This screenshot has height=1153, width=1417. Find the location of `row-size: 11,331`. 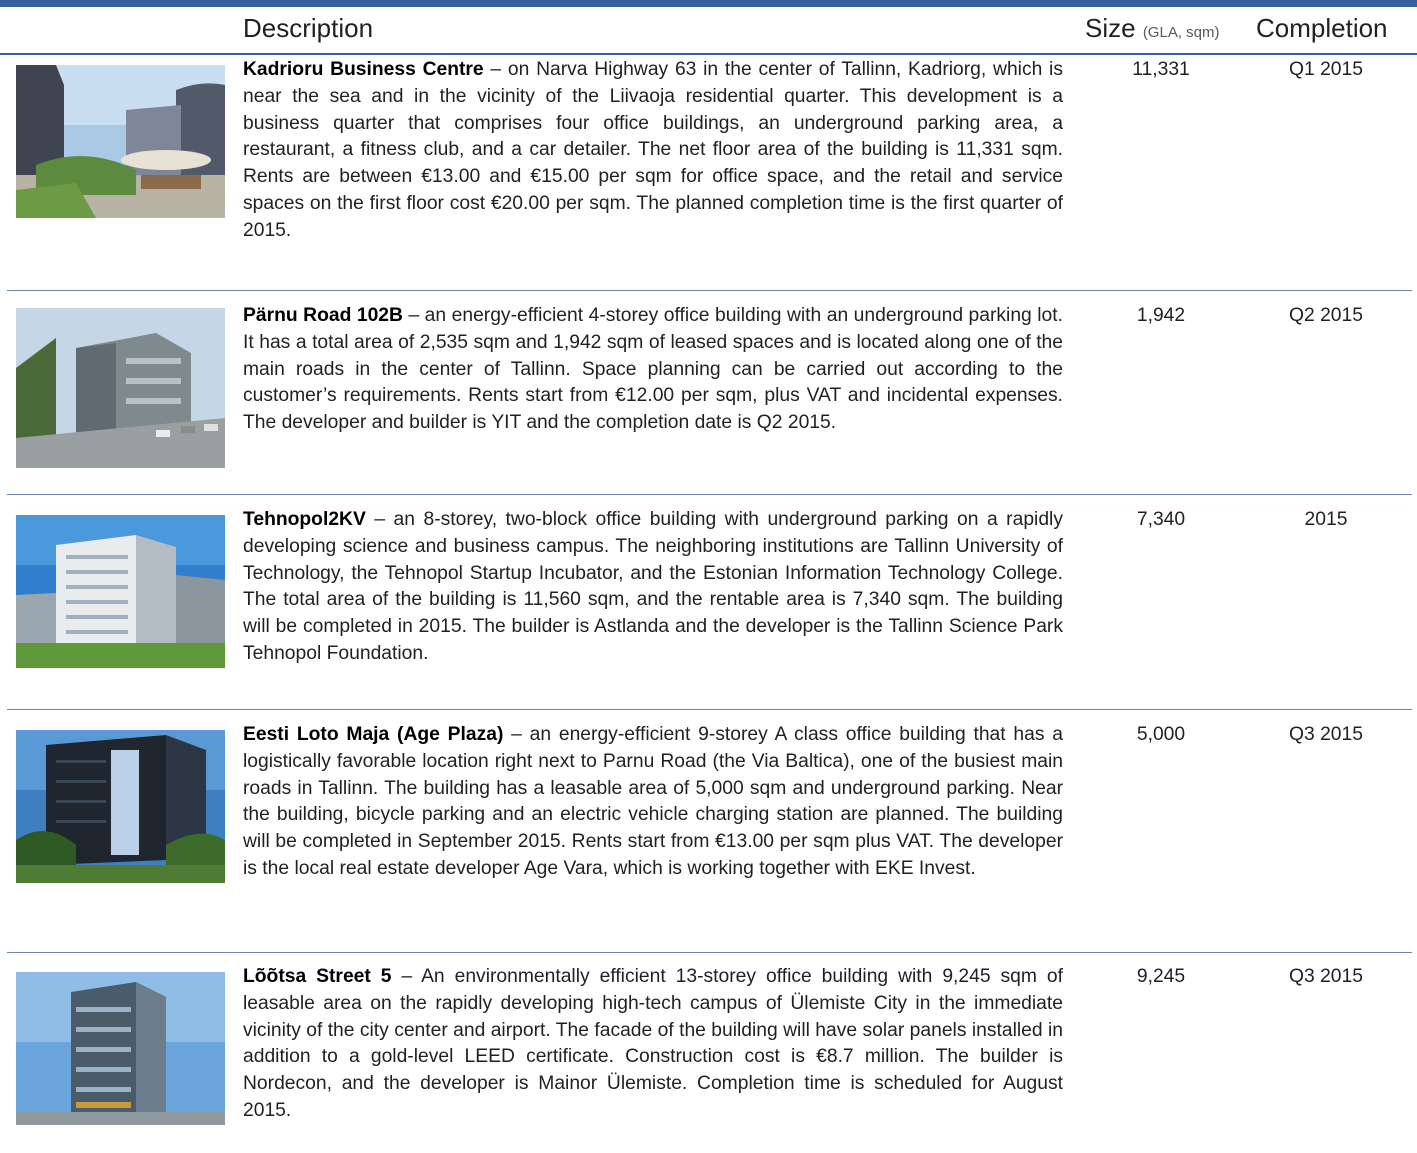

row-size: 11,331 is located at coordinates (1161, 69).